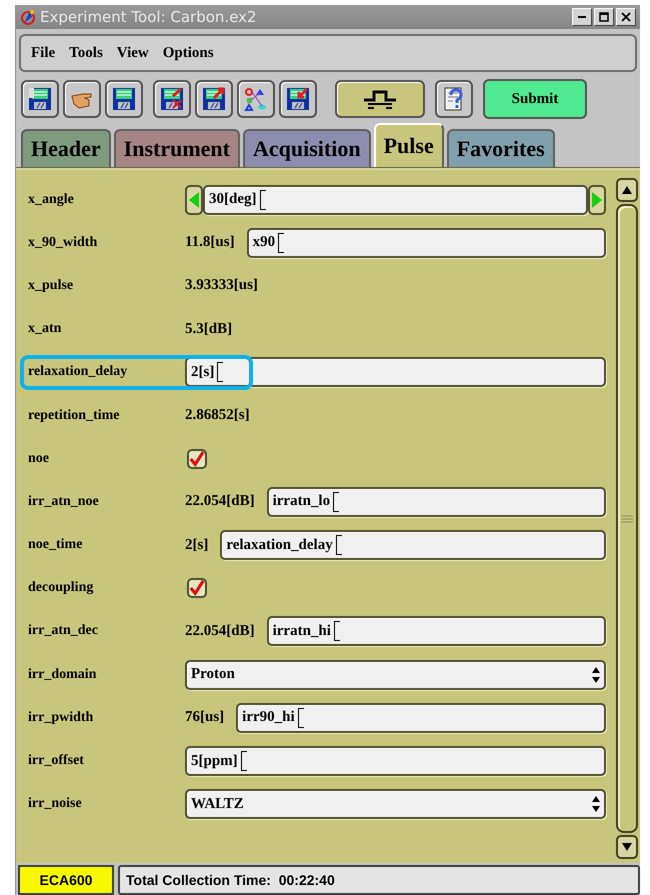  What do you see at coordinates (132, 53) in the screenshot?
I see `menu-item: View` at bounding box center [132, 53].